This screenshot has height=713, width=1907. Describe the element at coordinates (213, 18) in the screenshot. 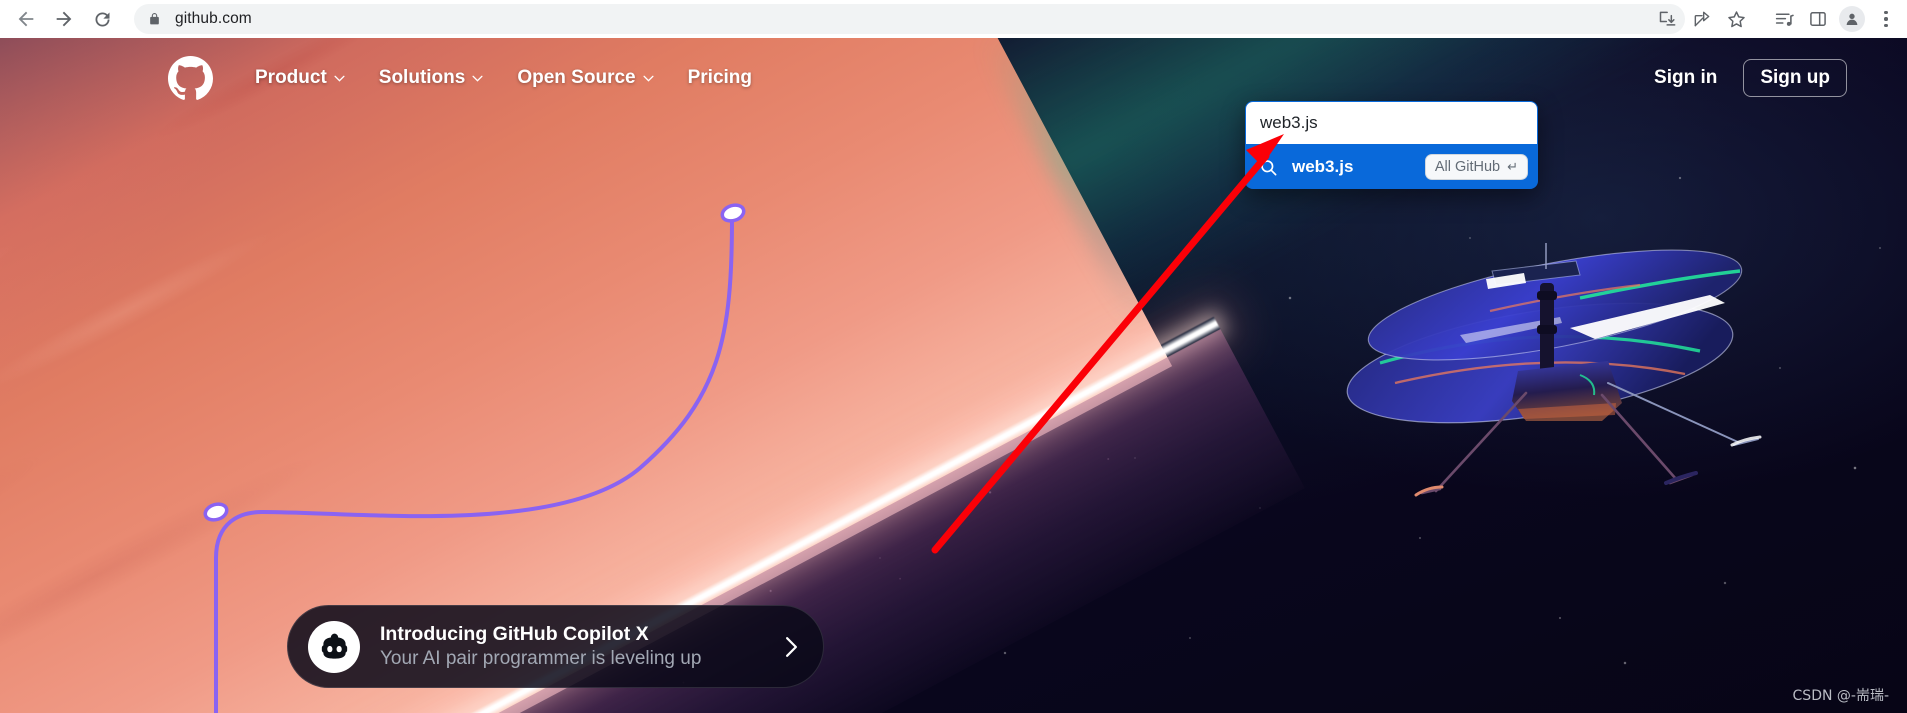

I see `address-bar-url: github.com` at that location.